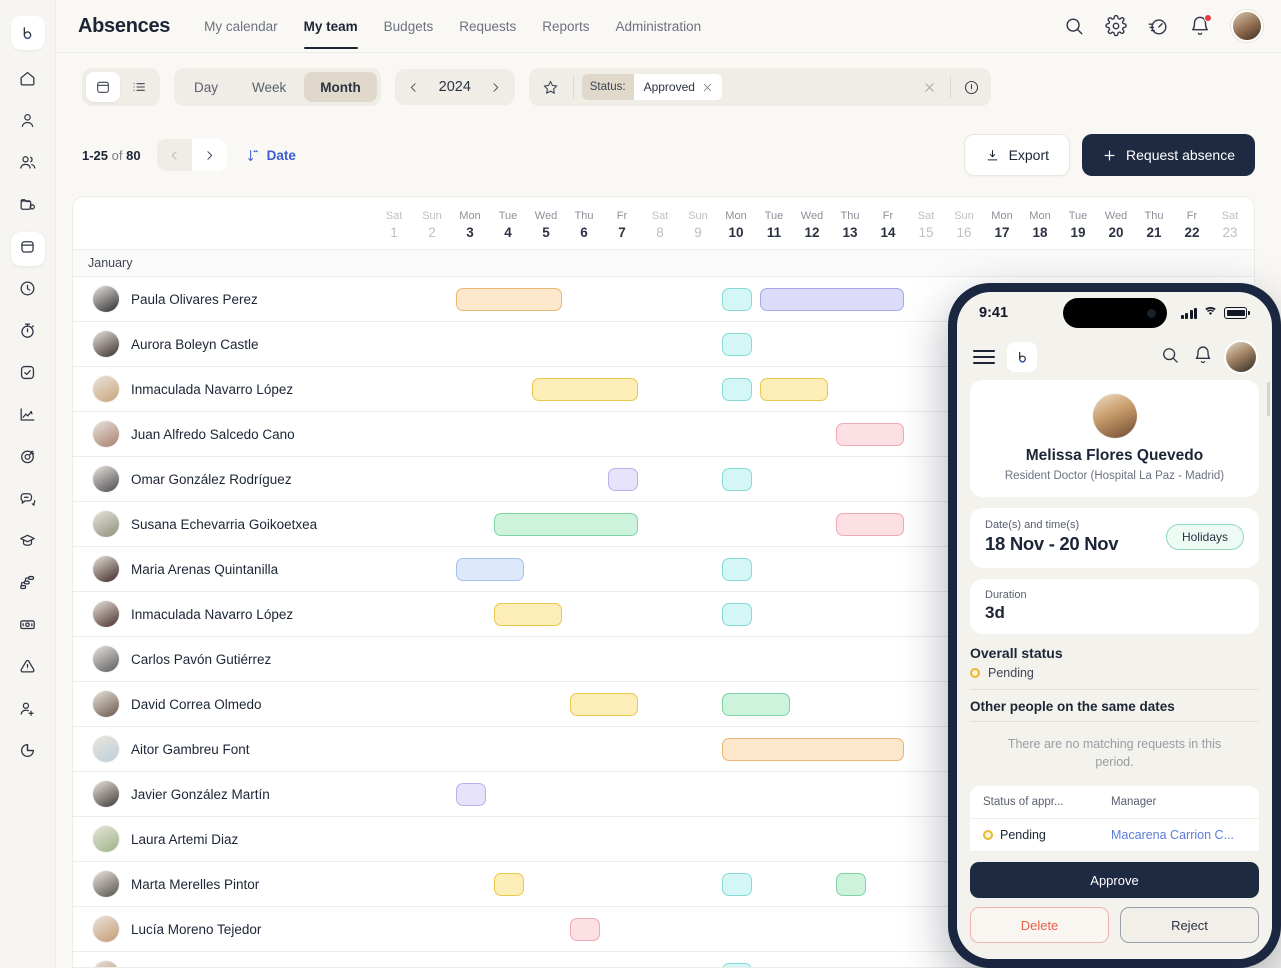 This screenshot has height=968, width=1281. I want to click on next-page-button, so click(209, 155).